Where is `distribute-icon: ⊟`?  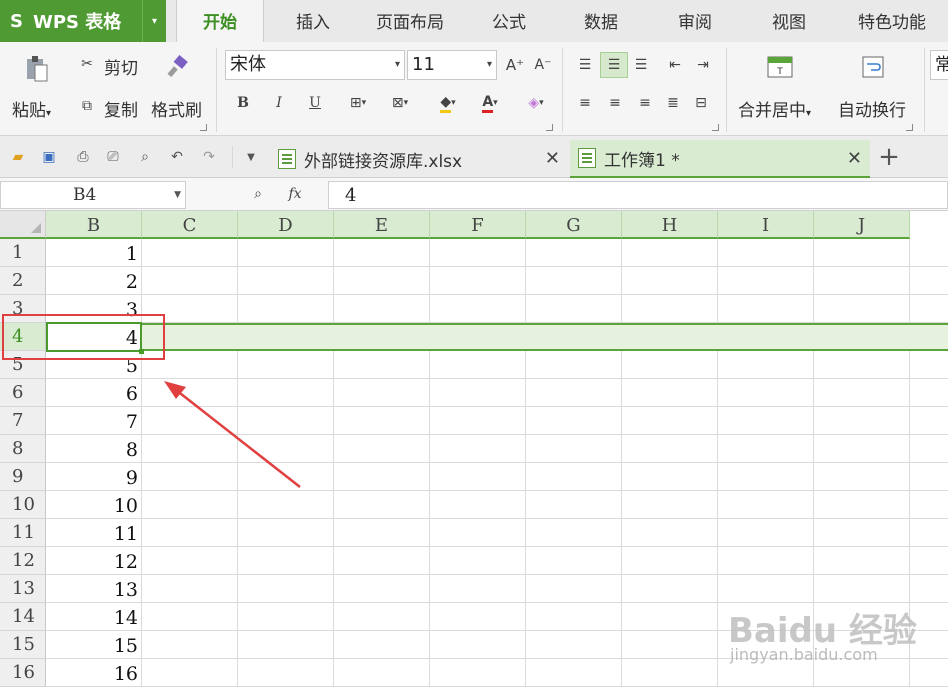 distribute-icon: ⊟ is located at coordinates (701, 103).